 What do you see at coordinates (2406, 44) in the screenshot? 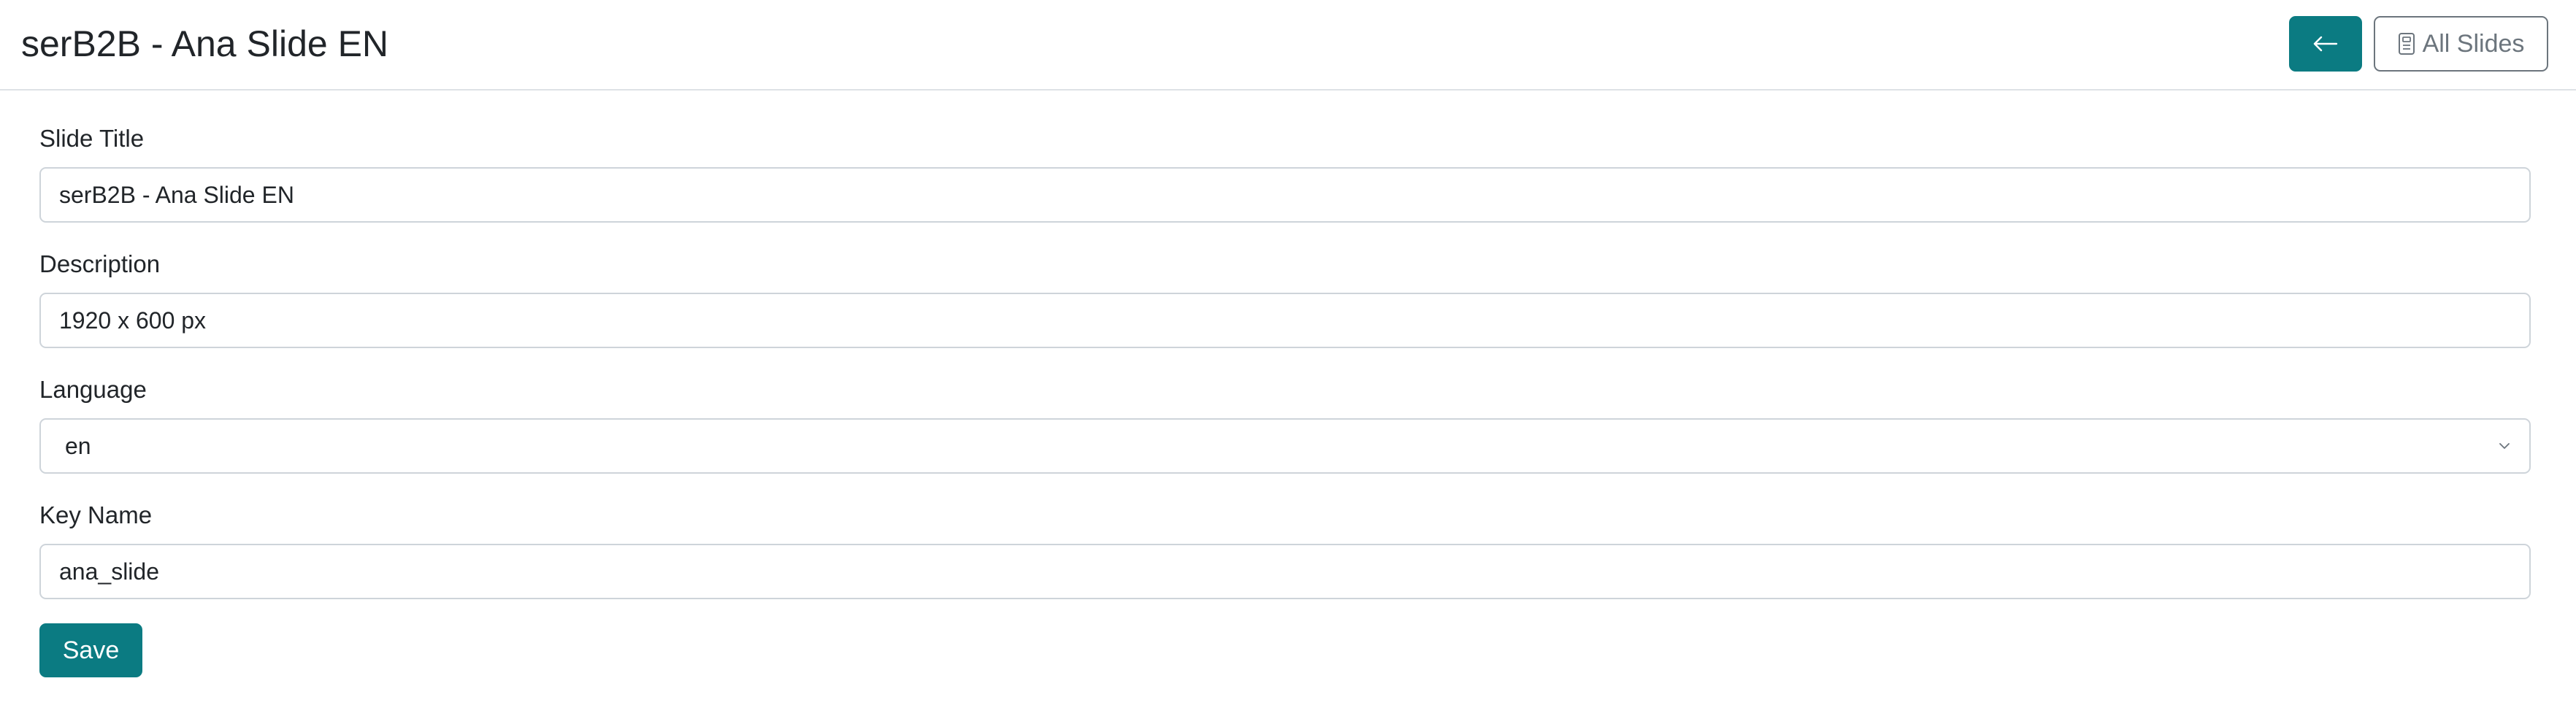
I see `slides-document-icon` at bounding box center [2406, 44].